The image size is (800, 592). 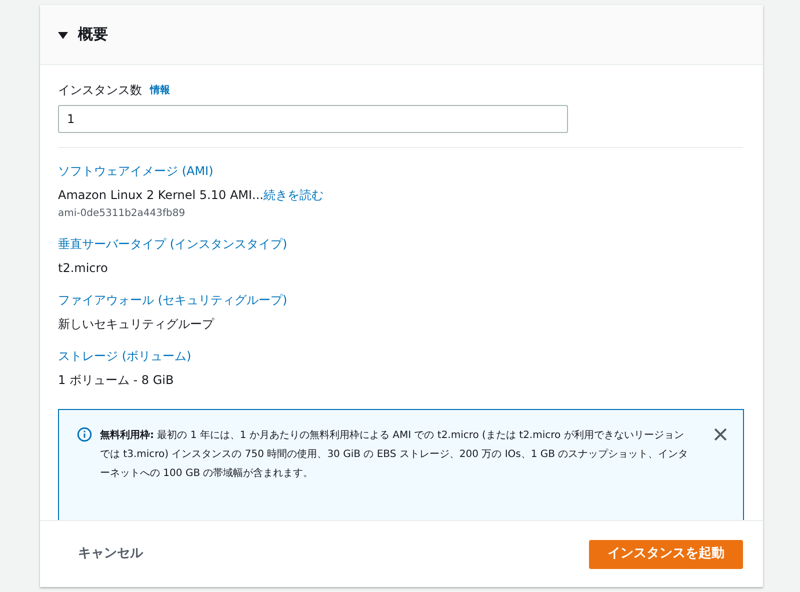 I want to click on launch-button: インスタンスを起動, so click(x=666, y=554).